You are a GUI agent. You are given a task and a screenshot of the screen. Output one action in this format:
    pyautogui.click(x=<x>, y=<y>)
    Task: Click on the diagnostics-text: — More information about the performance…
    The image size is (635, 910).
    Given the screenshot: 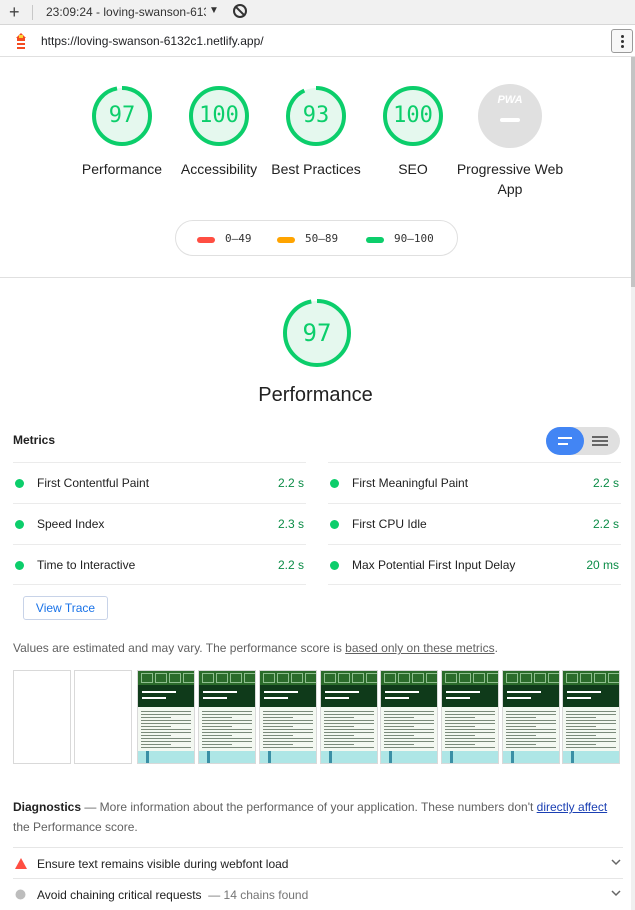 What is the action you would take?
    pyautogui.click(x=309, y=807)
    